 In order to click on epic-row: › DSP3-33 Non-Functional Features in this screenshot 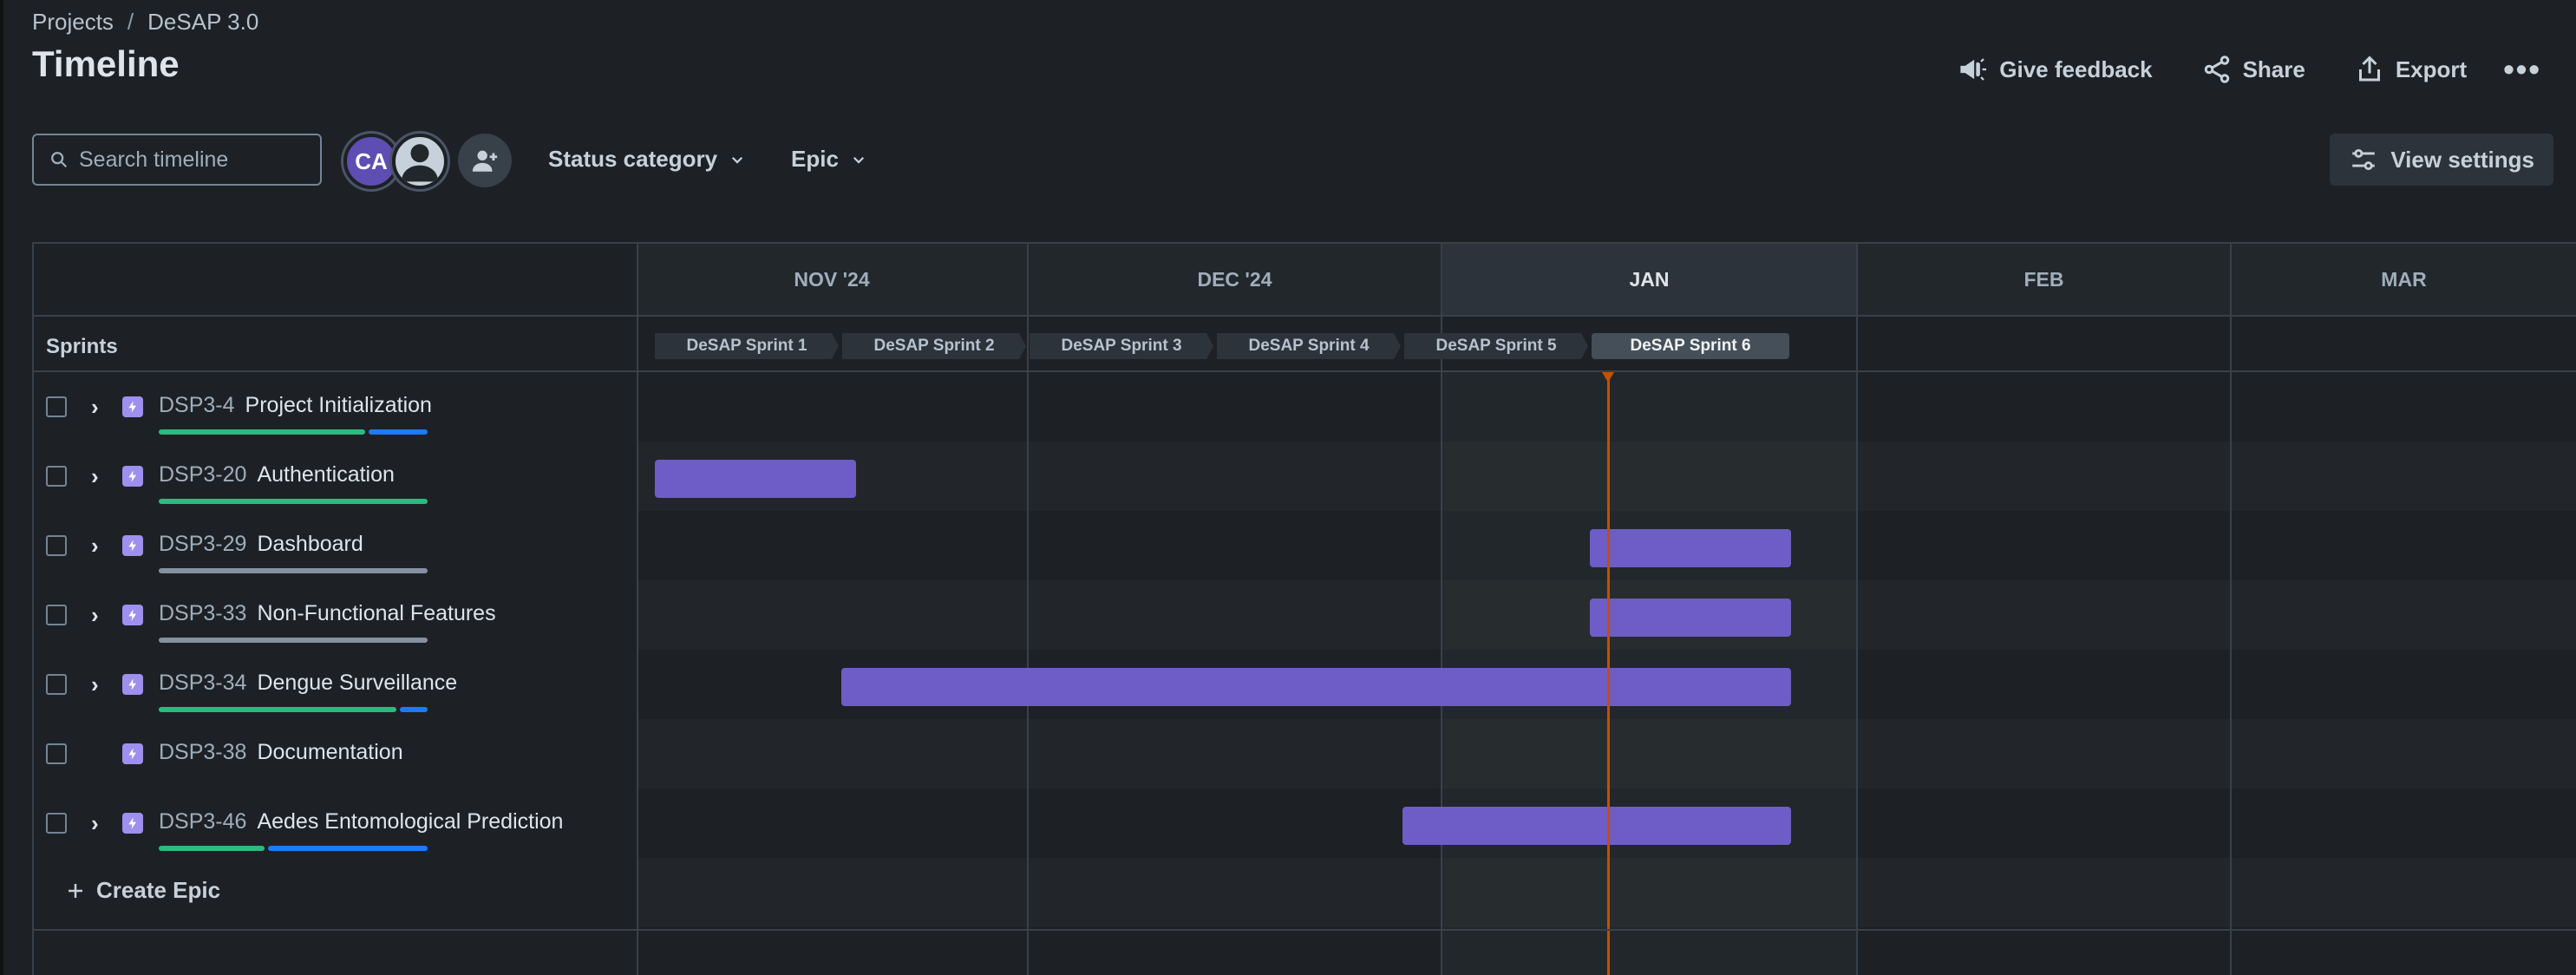, I will do `click(335, 615)`.